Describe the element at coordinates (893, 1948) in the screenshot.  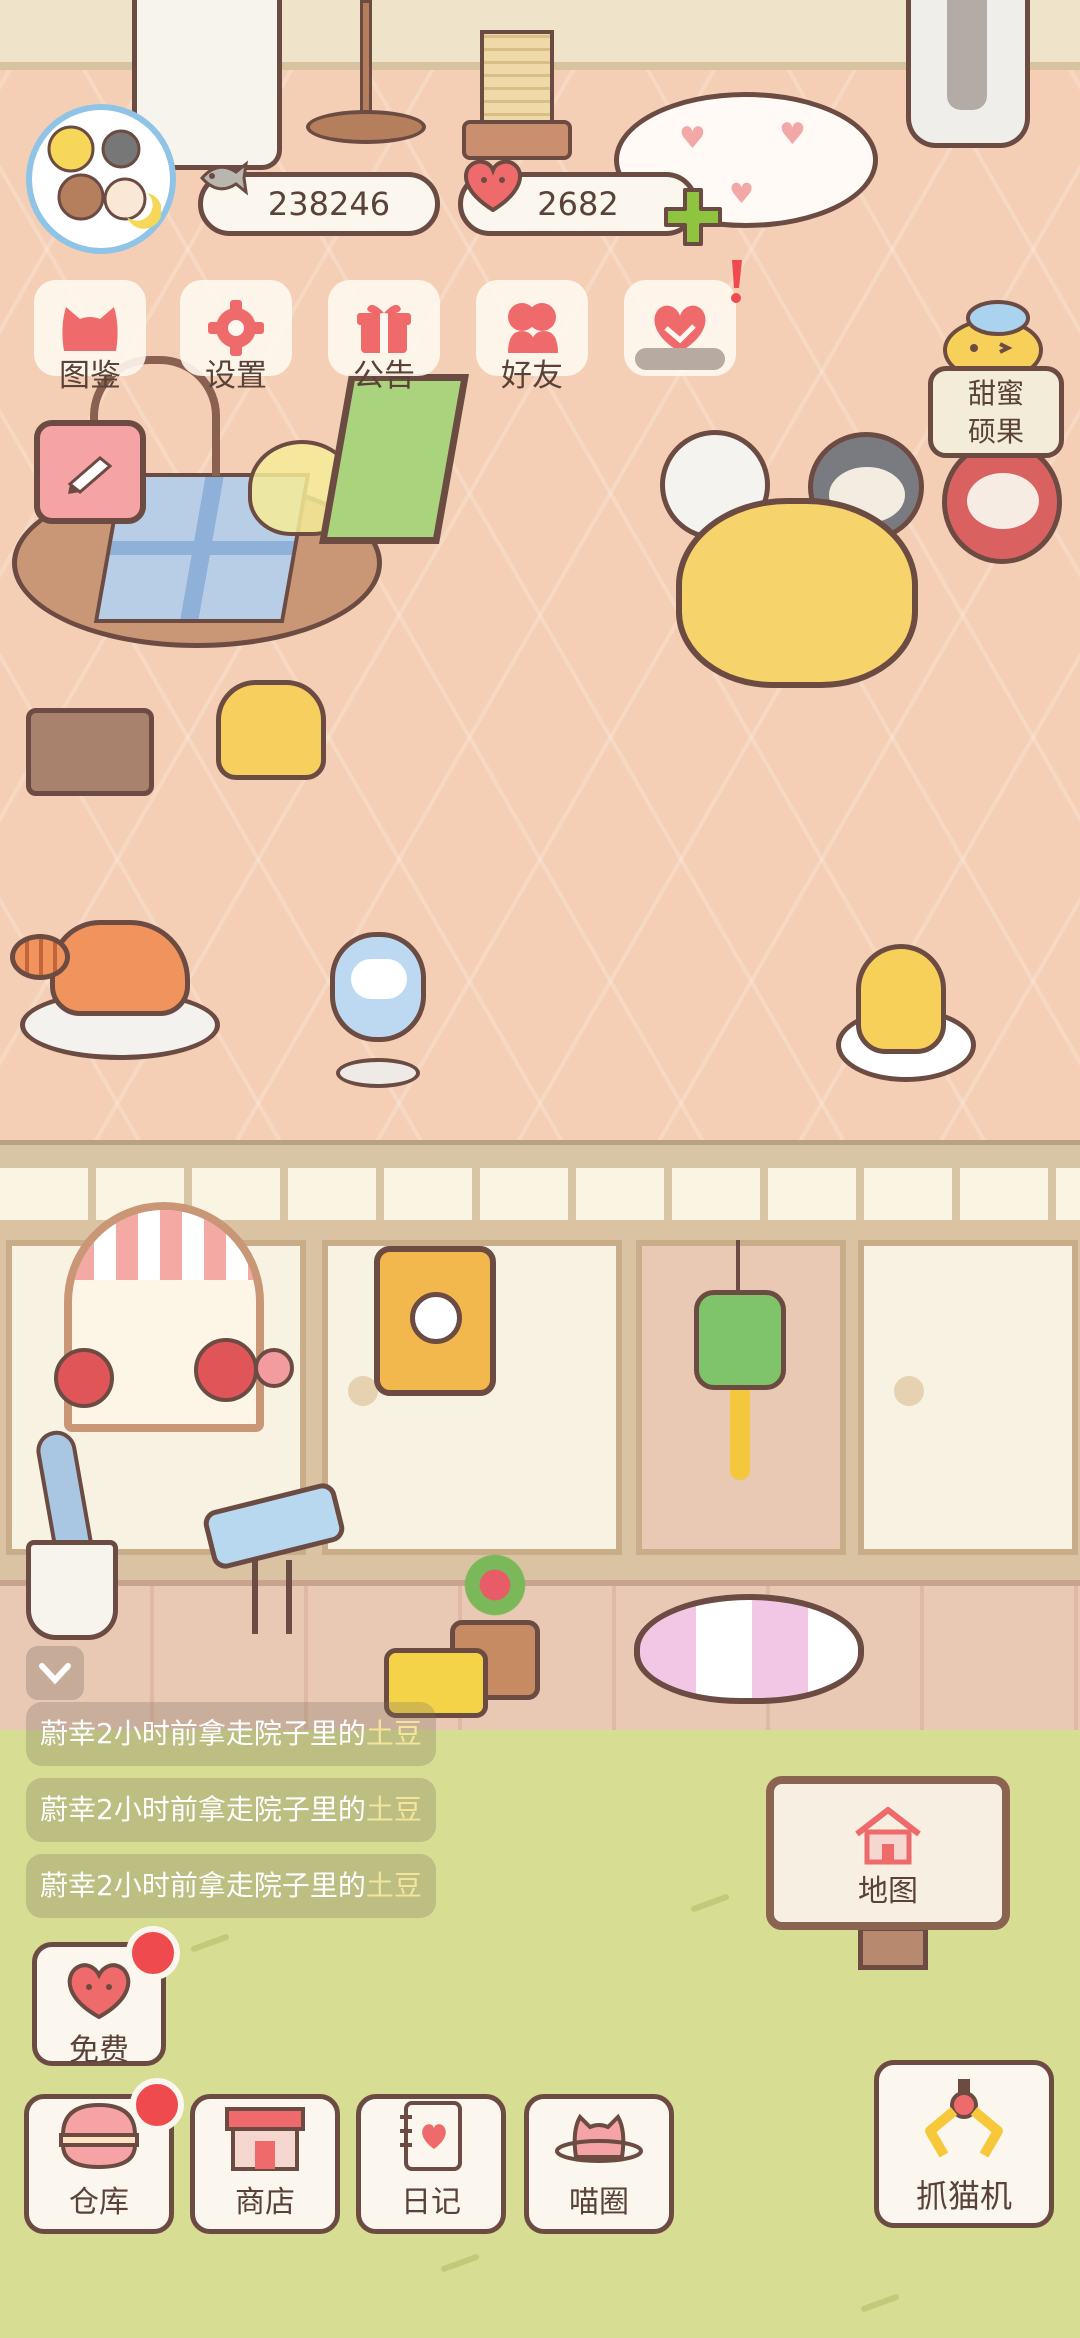
I see `sign-post` at that location.